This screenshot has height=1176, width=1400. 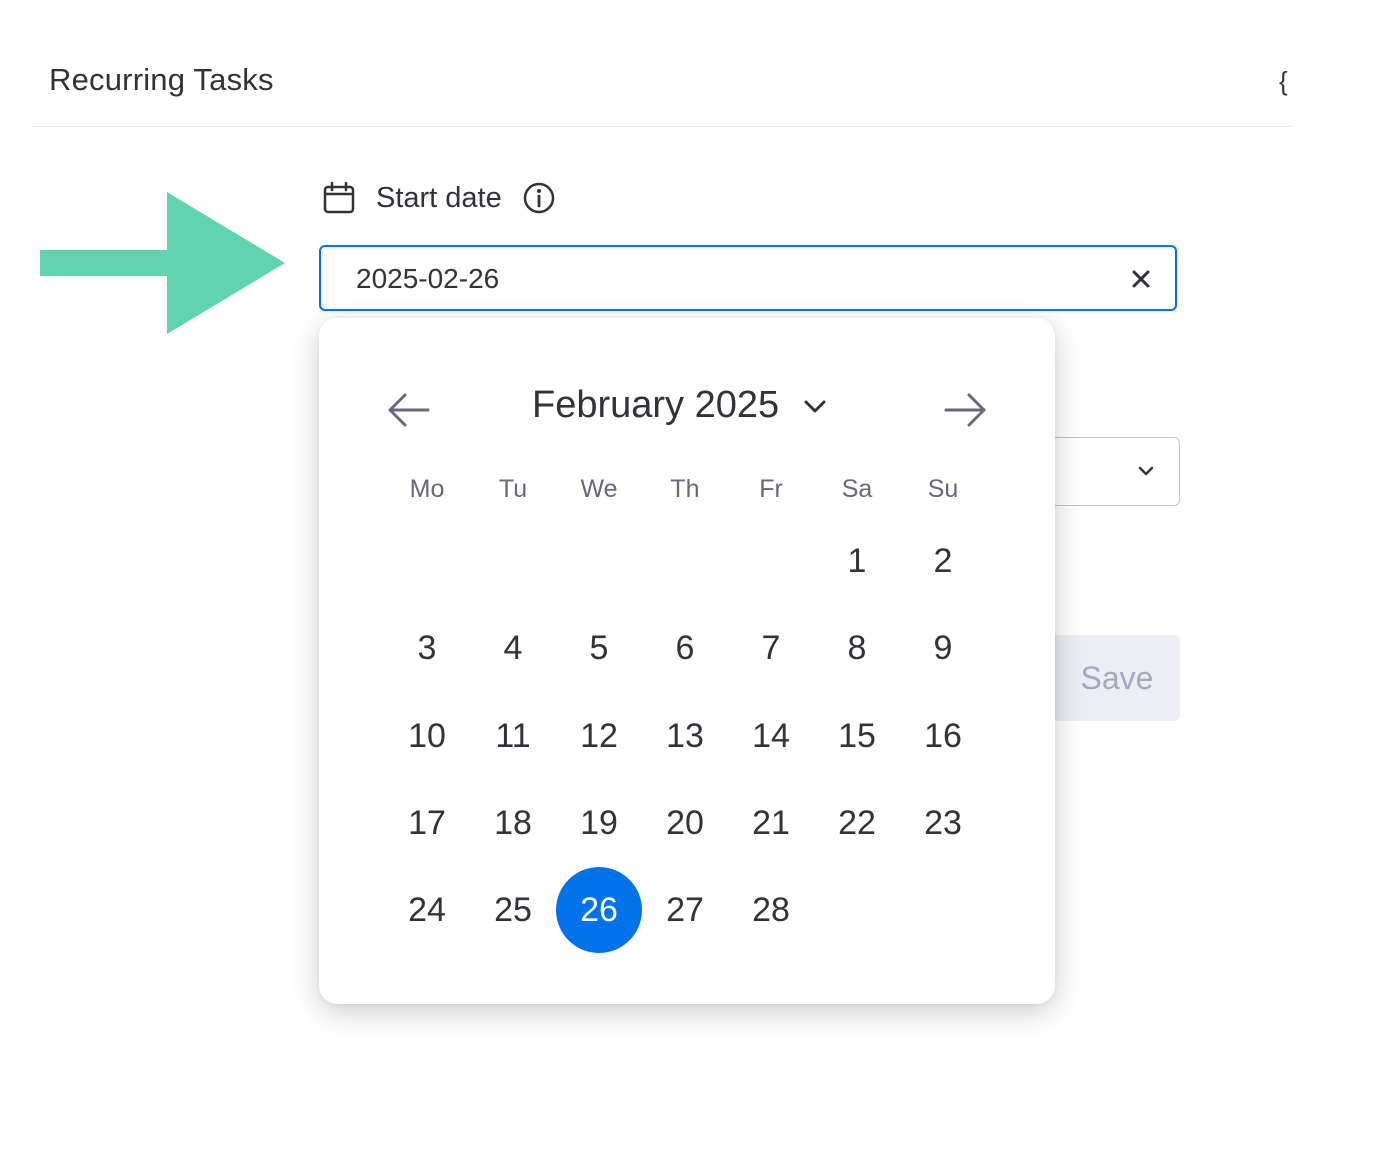 I want to click on arrow-right-icon, so click(x=966, y=410).